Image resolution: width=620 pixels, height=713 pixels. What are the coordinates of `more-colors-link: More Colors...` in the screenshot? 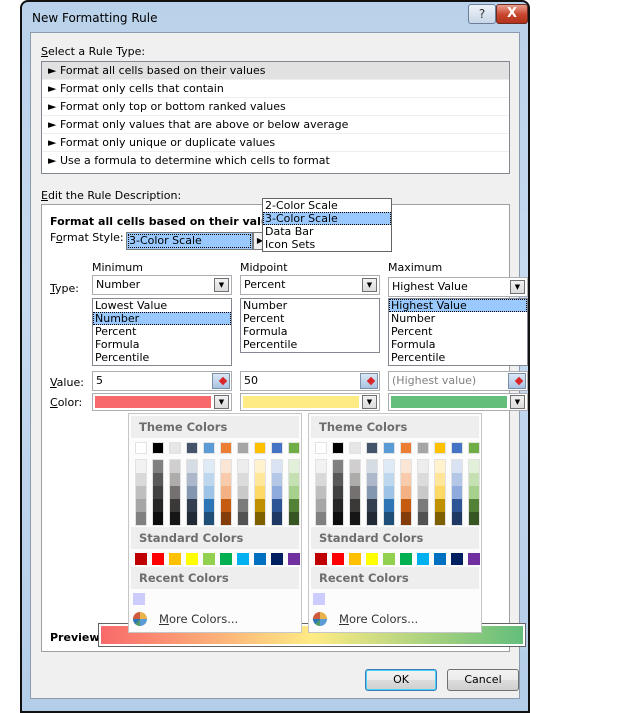 It's located at (198, 619).